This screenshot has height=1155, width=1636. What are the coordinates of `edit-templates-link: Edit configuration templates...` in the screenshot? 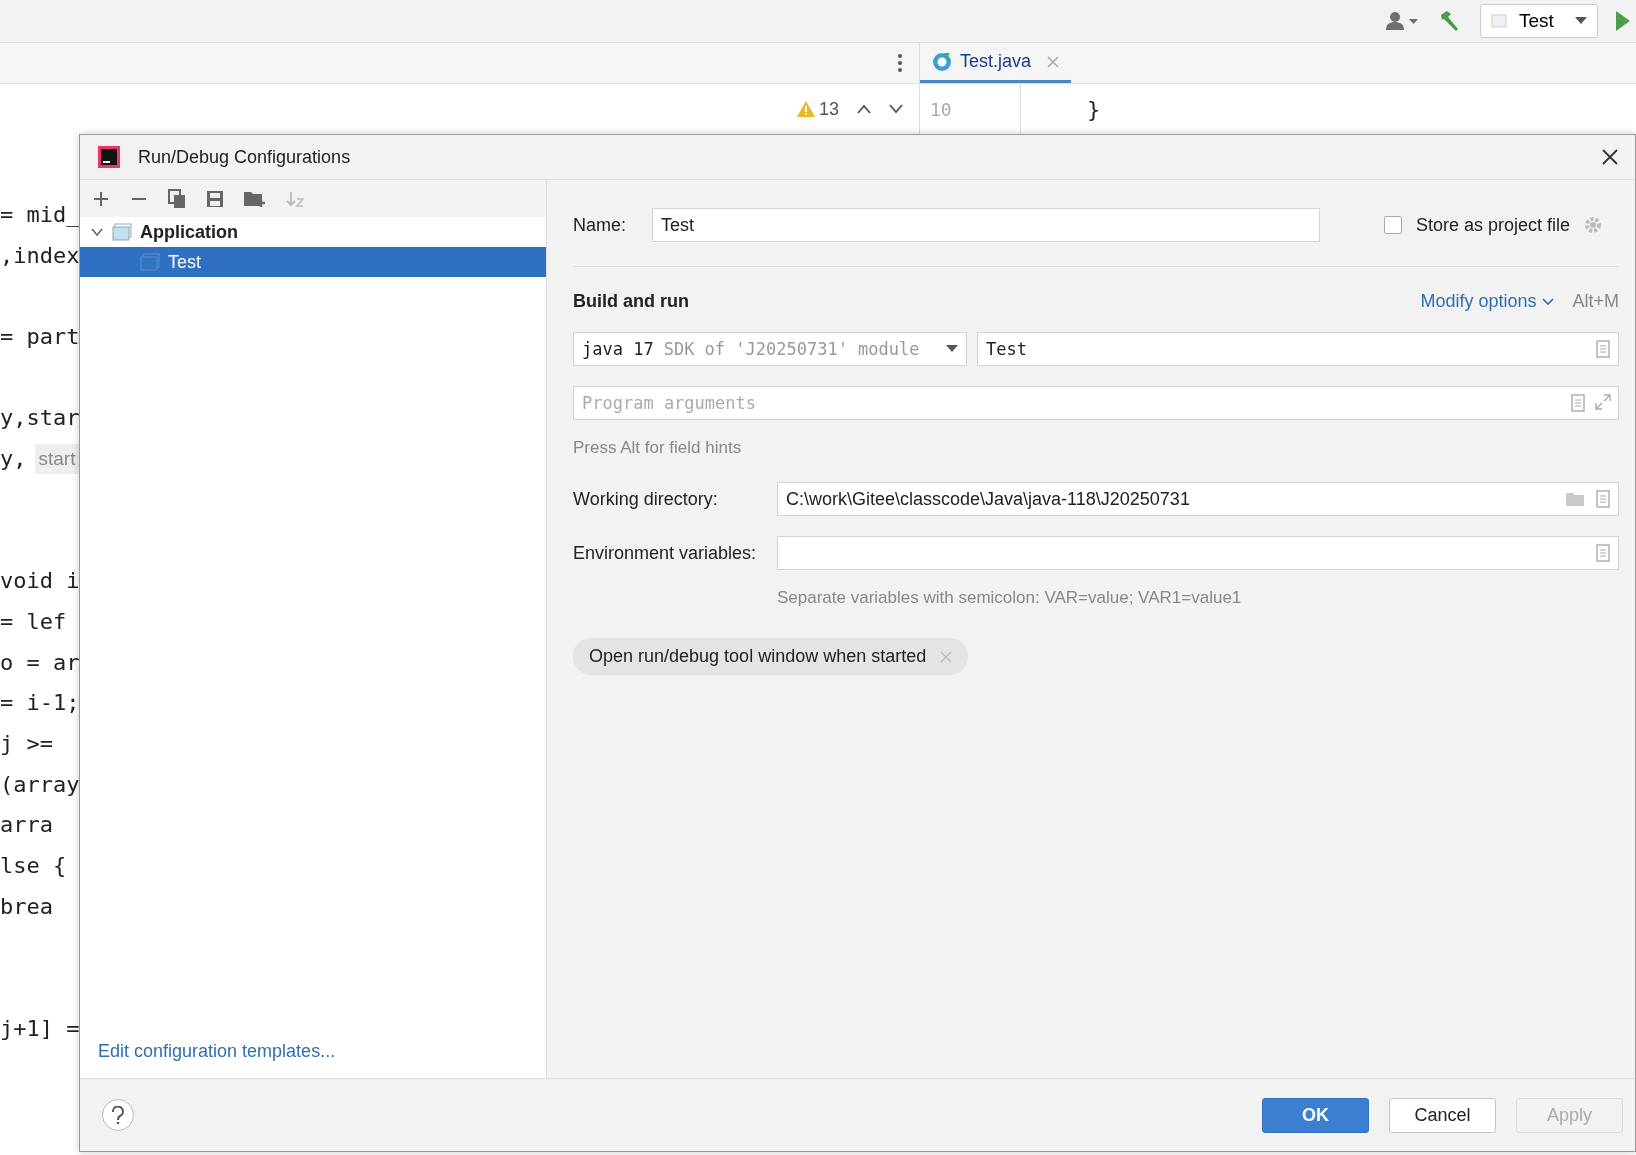 It's located at (313, 1059).